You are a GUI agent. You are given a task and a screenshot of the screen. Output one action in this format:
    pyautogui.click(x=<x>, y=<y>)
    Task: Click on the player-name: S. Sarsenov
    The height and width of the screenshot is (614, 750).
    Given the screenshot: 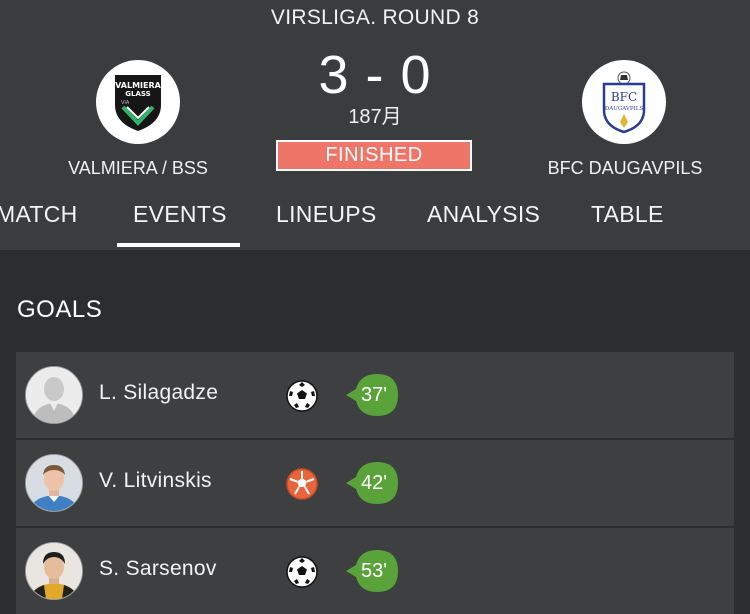 What is the action you would take?
    pyautogui.click(x=158, y=569)
    